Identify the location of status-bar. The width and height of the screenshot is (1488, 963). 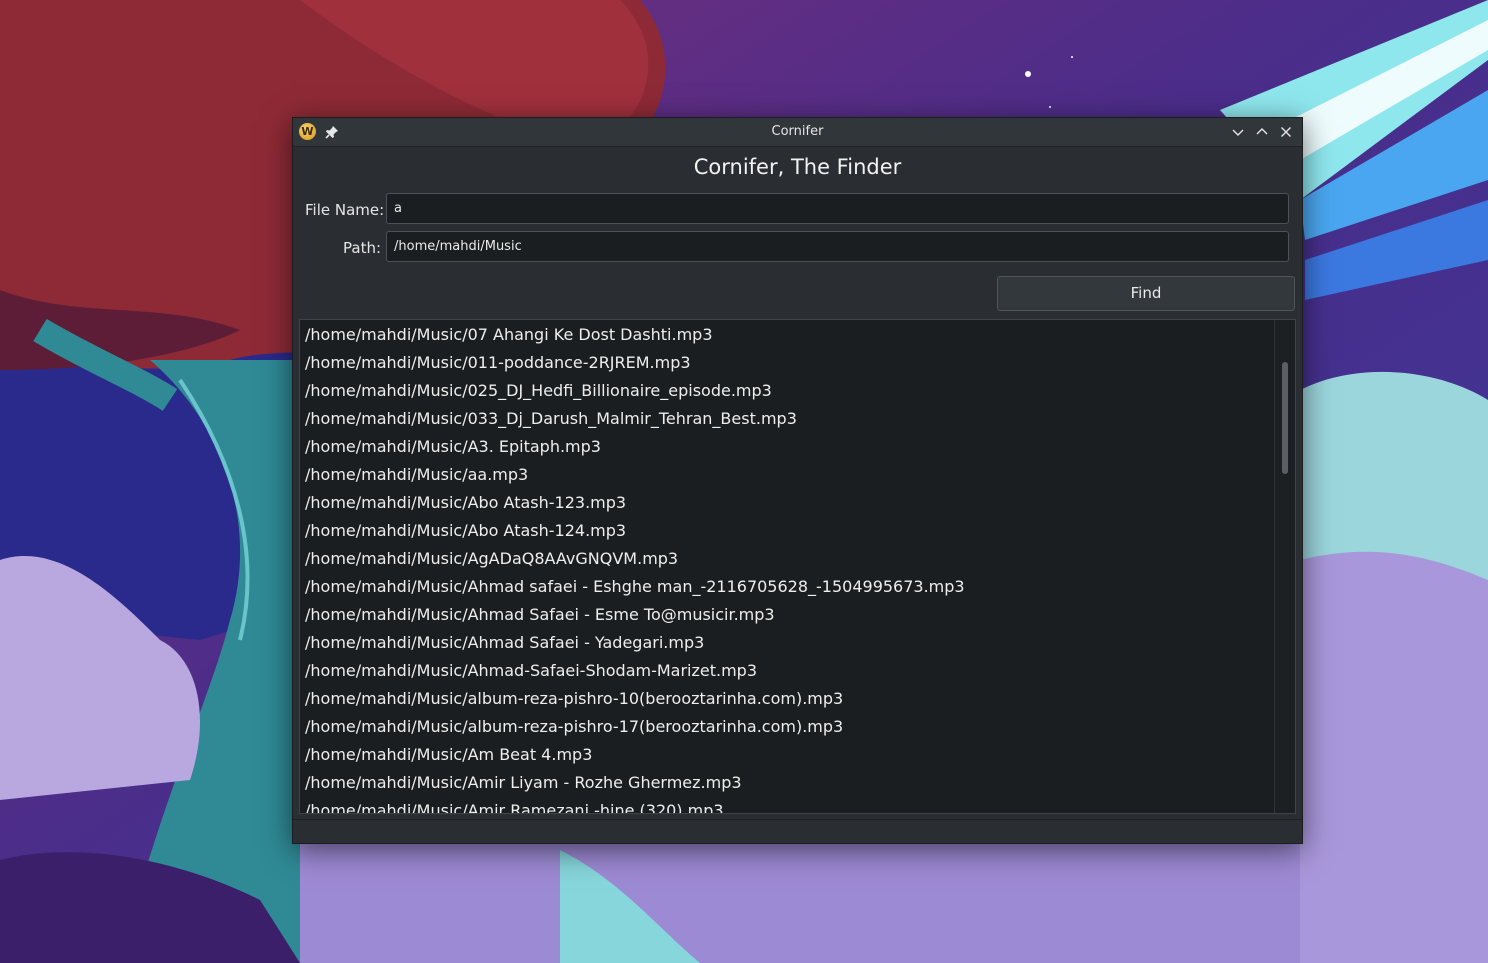
(797, 831).